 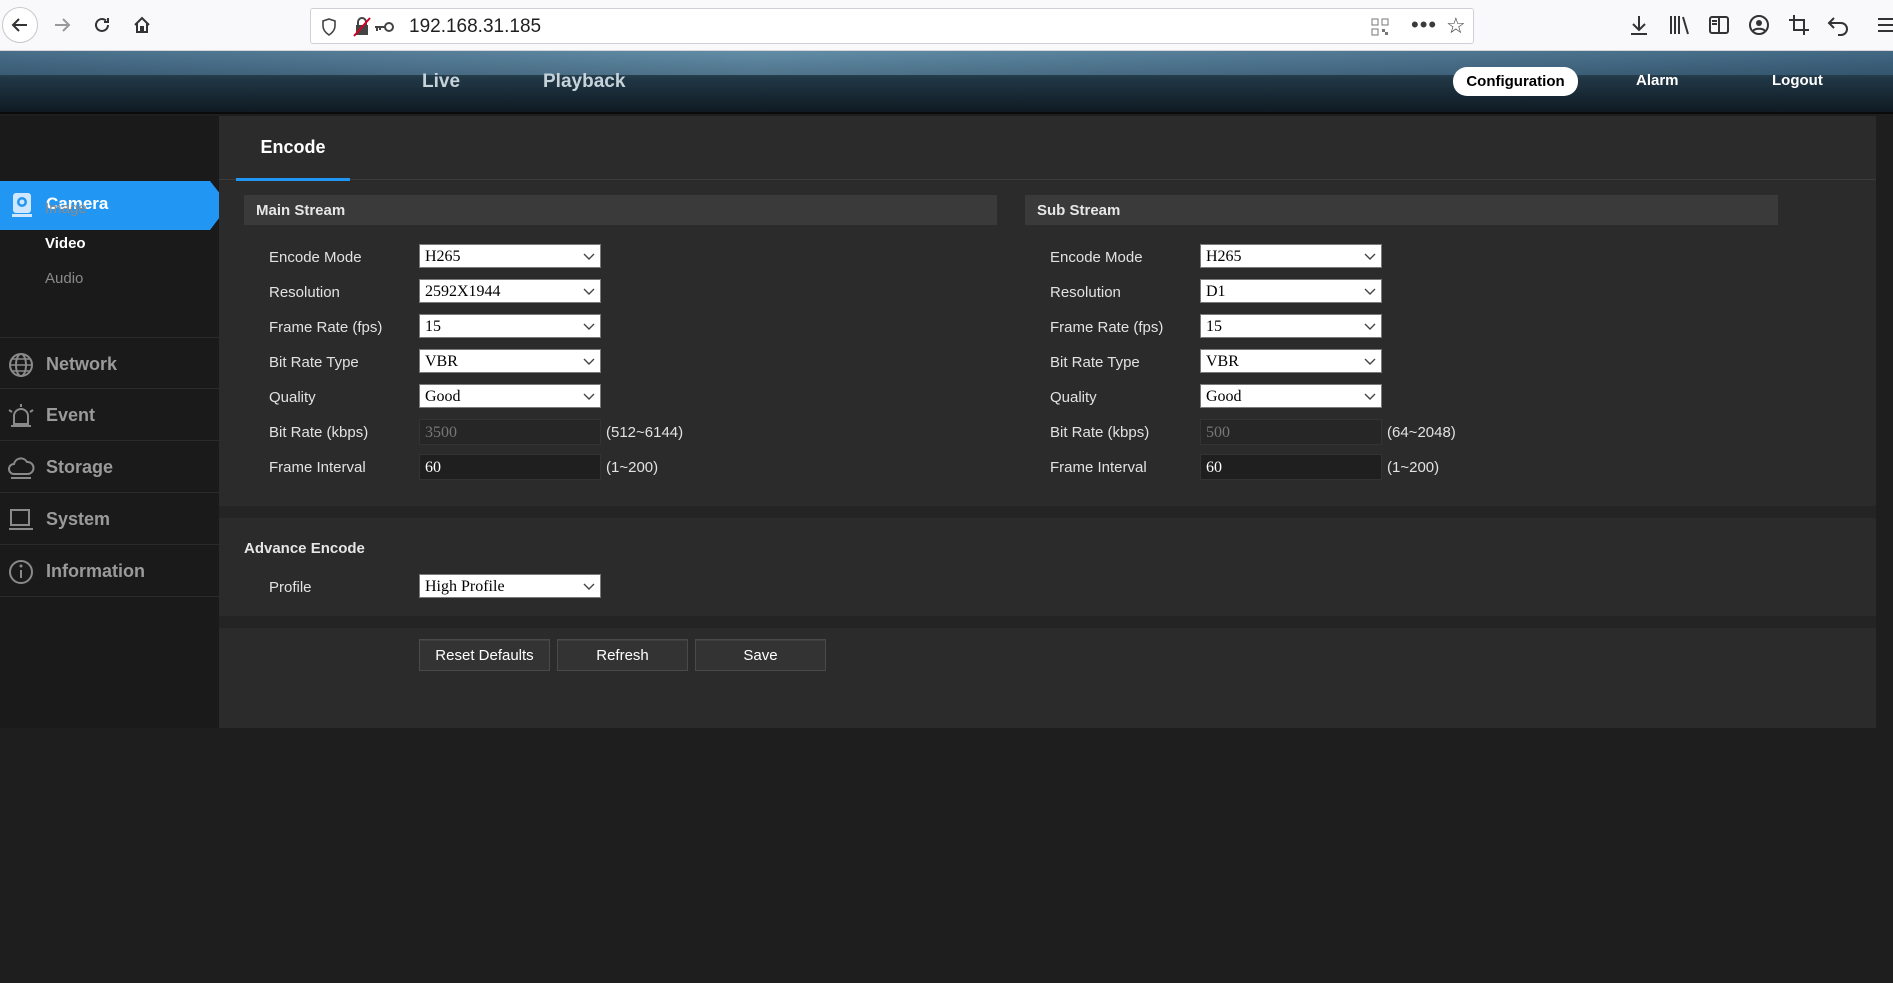 What do you see at coordinates (290, 587) in the screenshot?
I see `field-label: Profile` at bounding box center [290, 587].